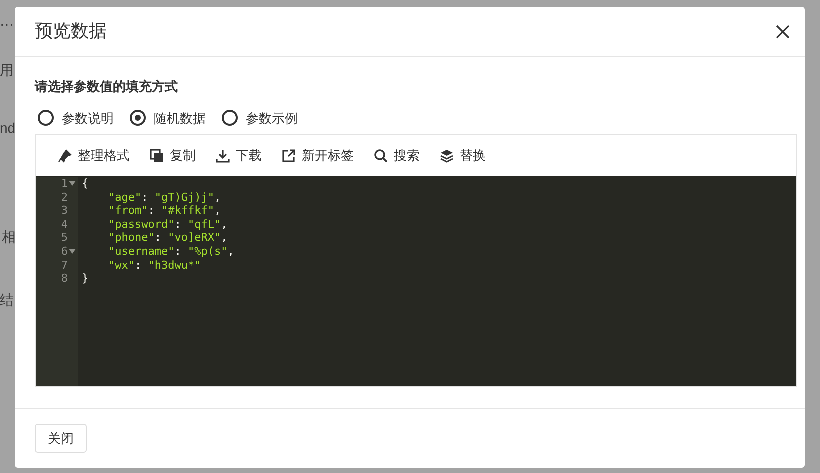 This screenshot has height=473, width=820. What do you see at coordinates (173, 156) in the screenshot?
I see `toolbar-button: 复制` at bounding box center [173, 156].